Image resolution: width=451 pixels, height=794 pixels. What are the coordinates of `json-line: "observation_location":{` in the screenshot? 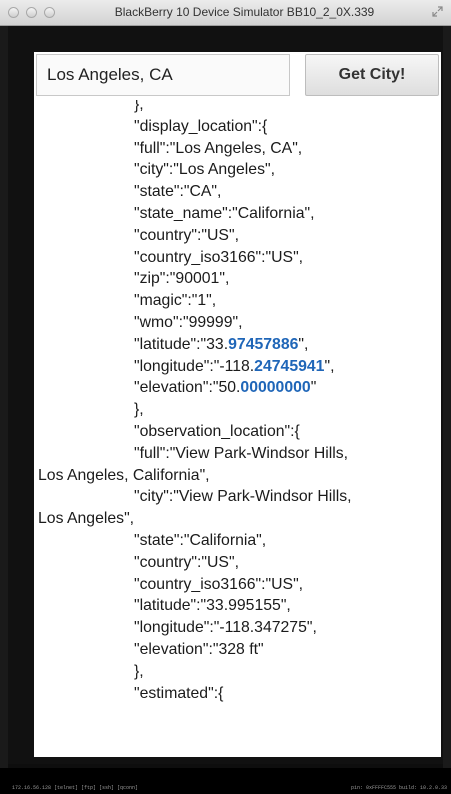 It's located at (236, 432).